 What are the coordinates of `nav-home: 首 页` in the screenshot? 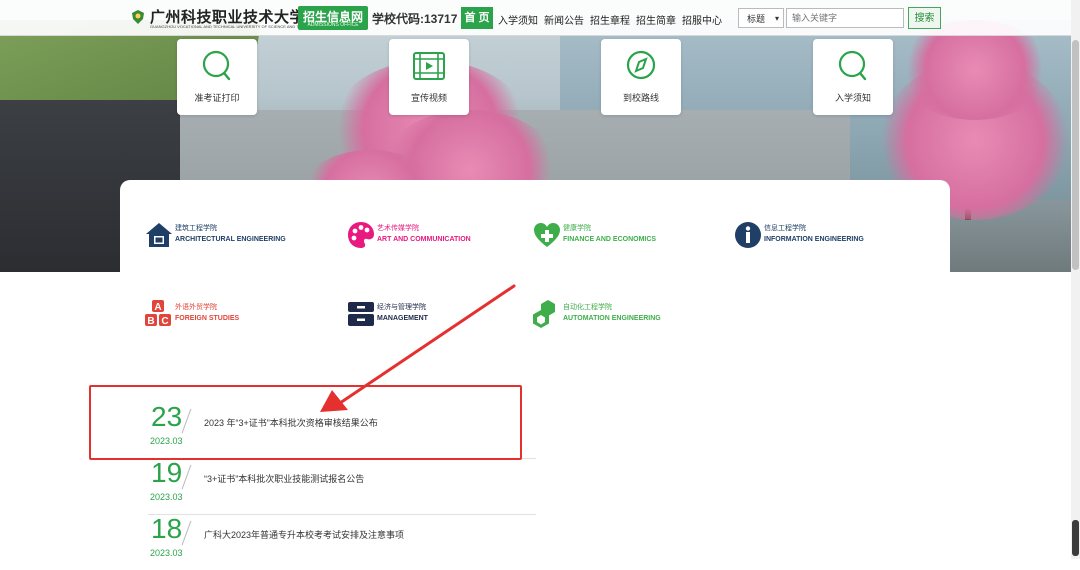 It's located at (477, 18).